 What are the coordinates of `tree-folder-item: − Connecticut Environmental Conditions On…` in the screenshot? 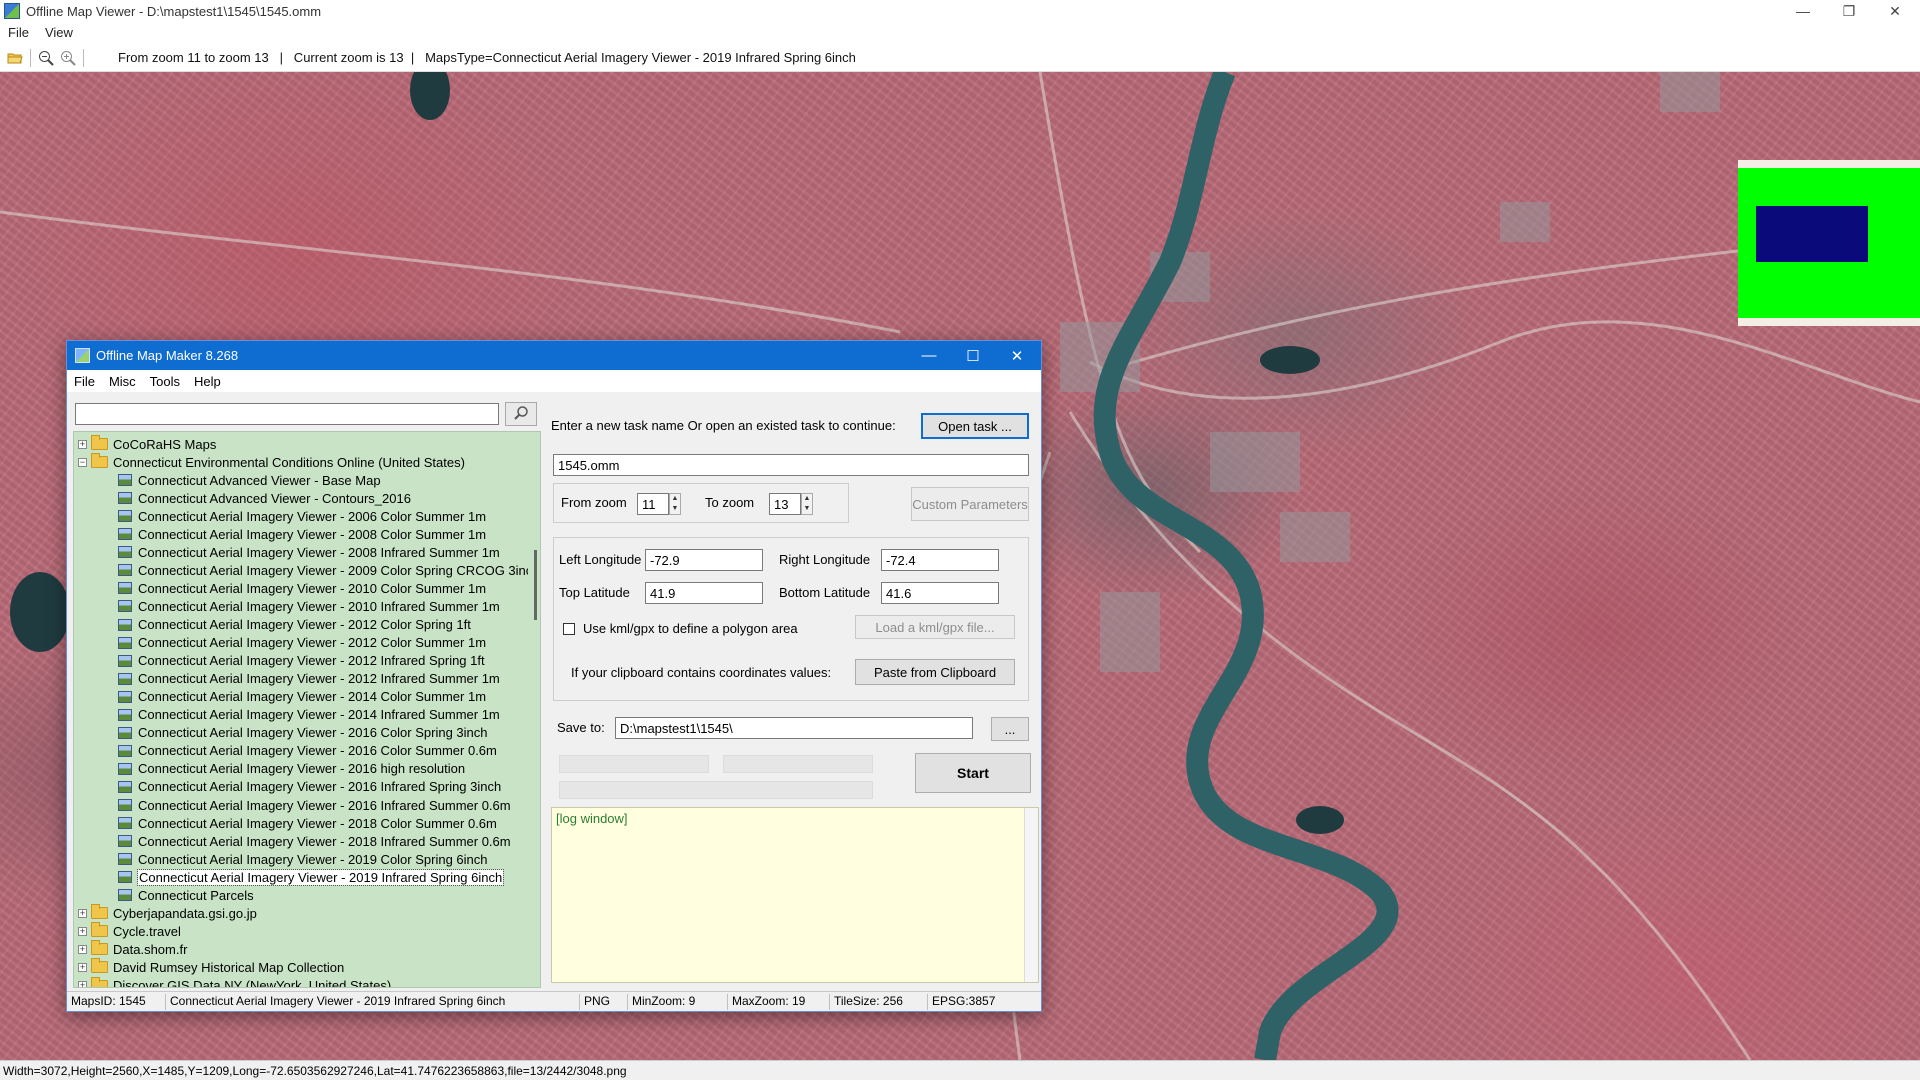 It's located at (271, 462).